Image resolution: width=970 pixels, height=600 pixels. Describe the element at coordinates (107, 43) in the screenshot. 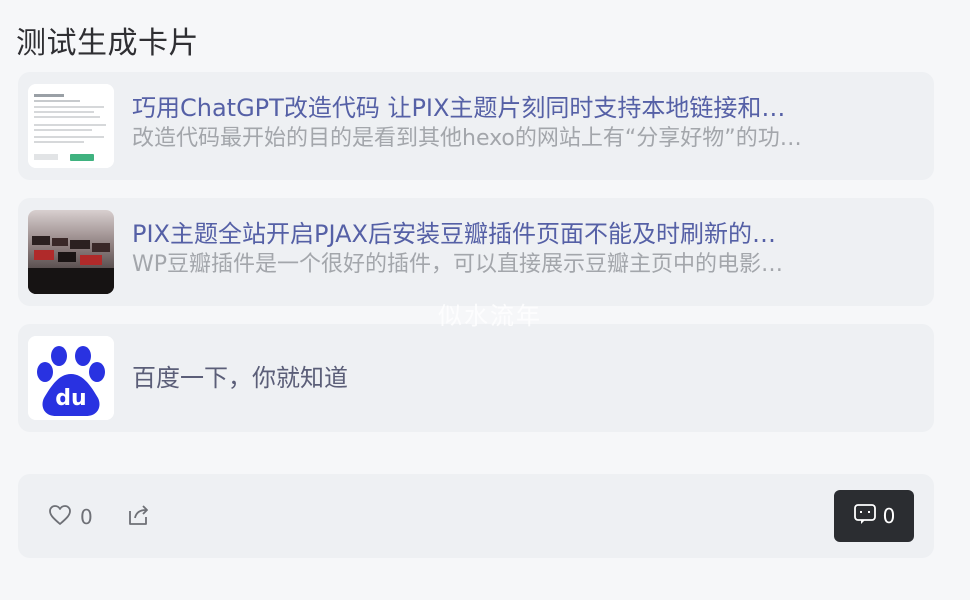

I see `page-title: 测试生成卡片` at that location.